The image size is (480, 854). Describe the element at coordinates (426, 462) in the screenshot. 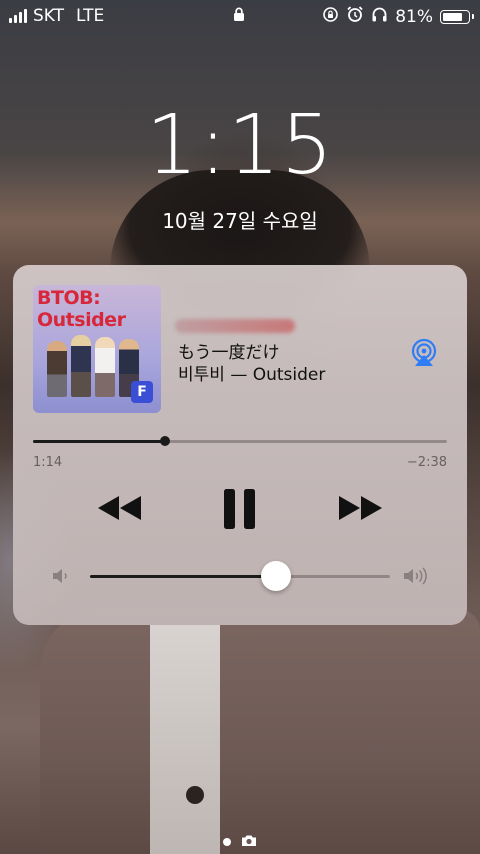

I see `time-remaining: −2:38` at that location.